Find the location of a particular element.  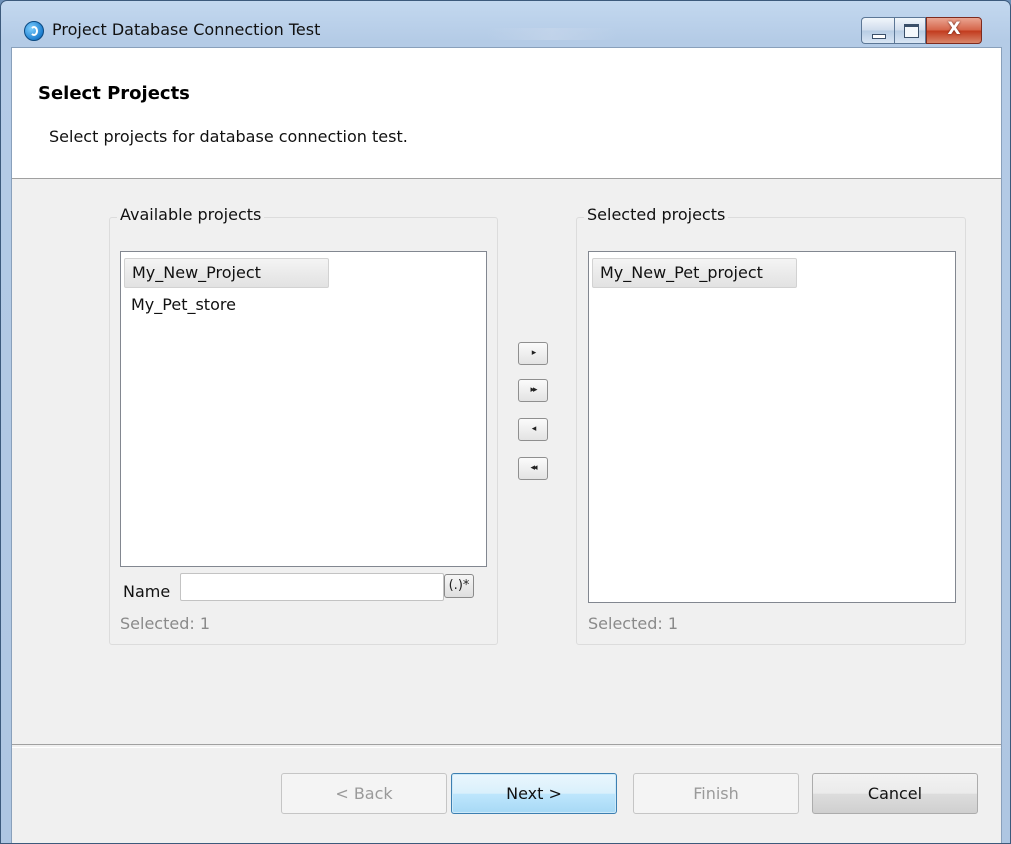

remove-all-button: ◂◂ is located at coordinates (533, 468).